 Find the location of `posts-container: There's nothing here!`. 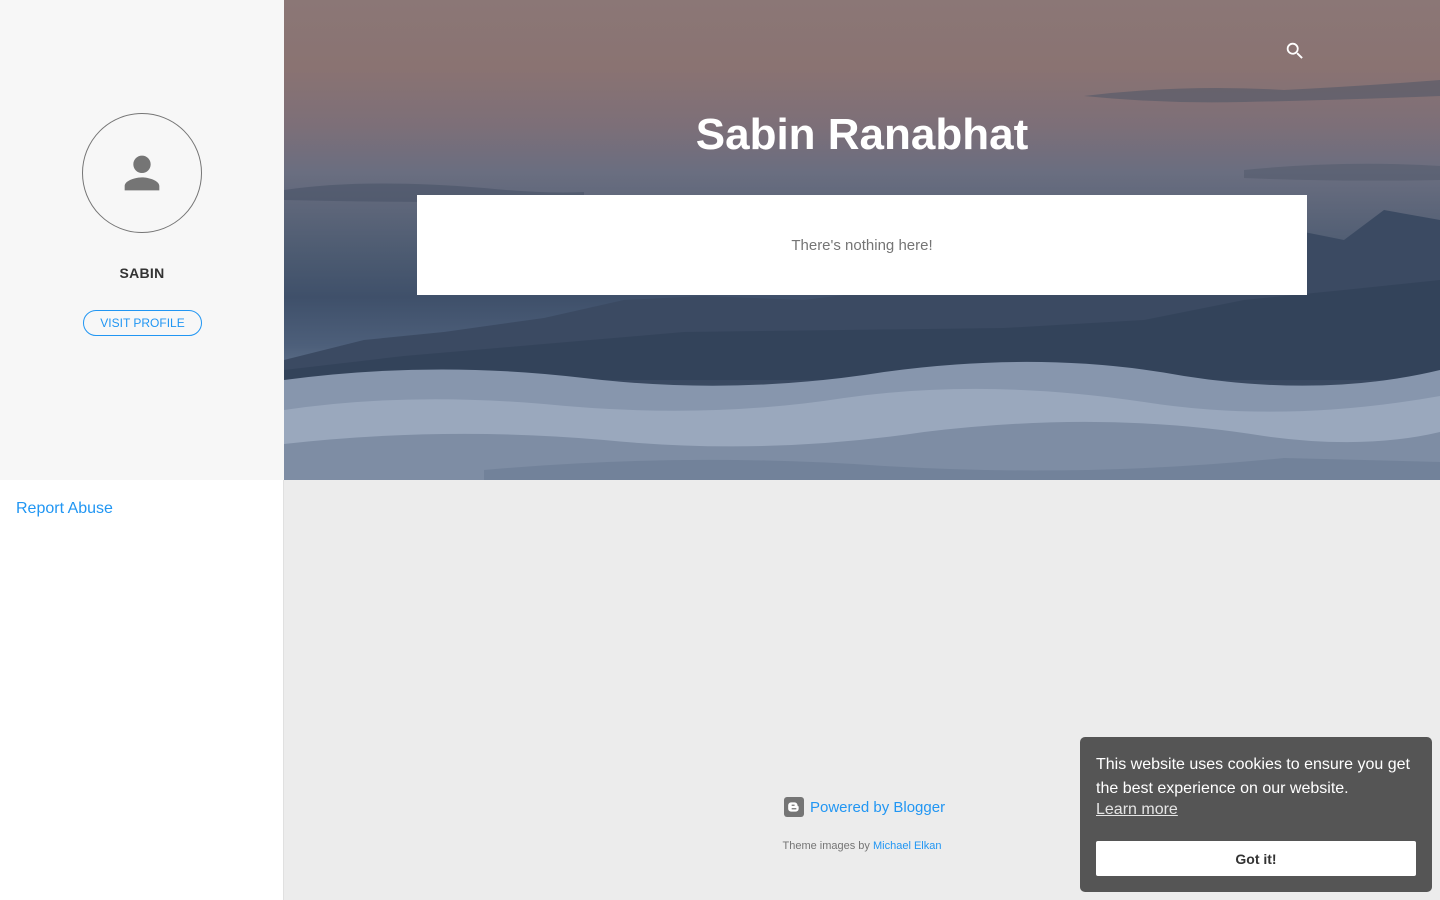

posts-container: There's nothing here! is located at coordinates (862, 245).